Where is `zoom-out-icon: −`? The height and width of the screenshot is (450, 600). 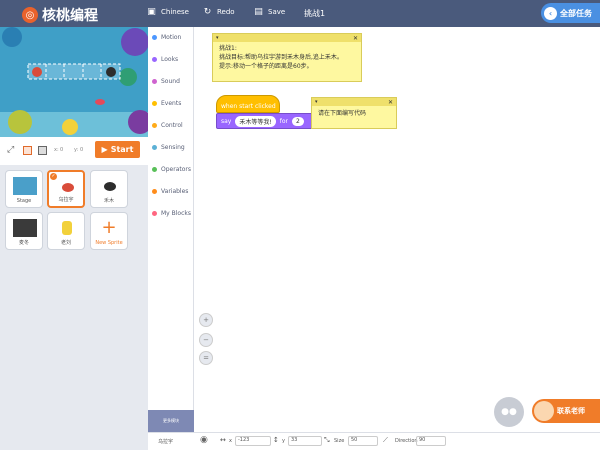
zoom-out-icon: − is located at coordinates (206, 340).